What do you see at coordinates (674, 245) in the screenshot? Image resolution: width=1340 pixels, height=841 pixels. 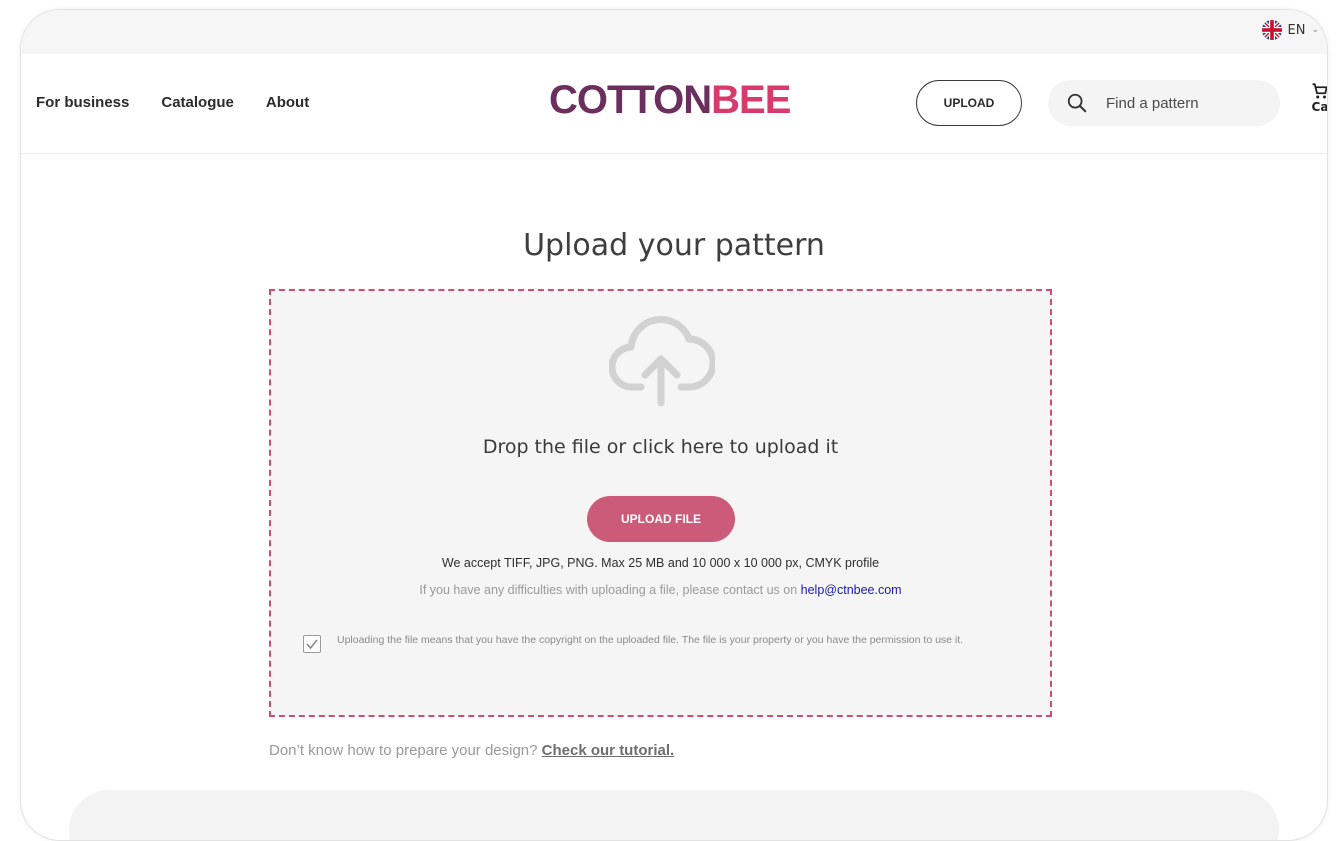 I see `page-title: Upload your pattern` at bounding box center [674, 245].